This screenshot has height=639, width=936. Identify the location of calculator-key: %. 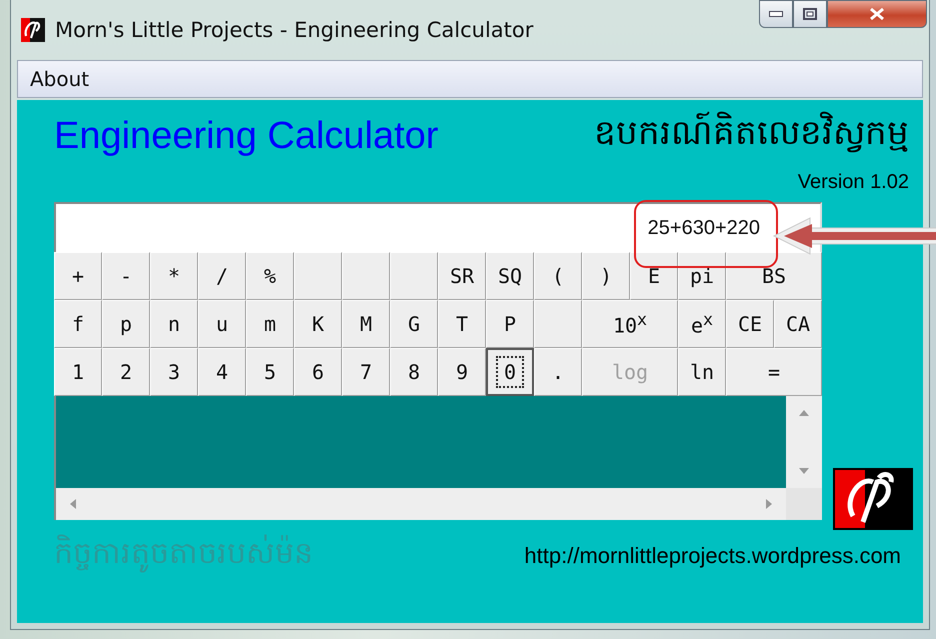
(270, 276).